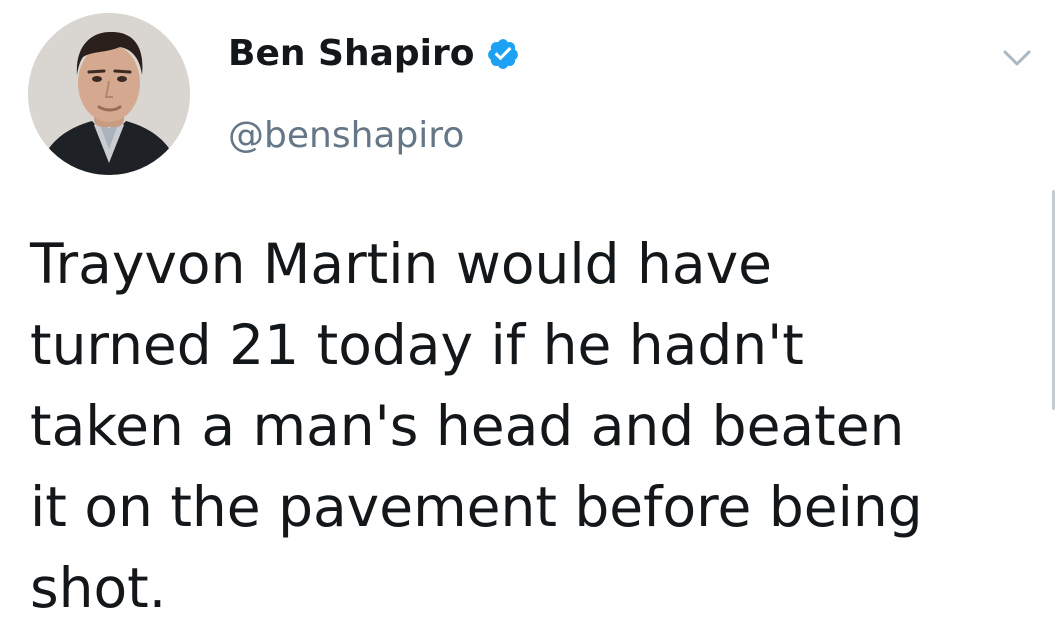  What do you see at coordinates (351, 54) in the screenshot?
I see `display-name: Ben Shapiro` at bounding box center [351, 54].